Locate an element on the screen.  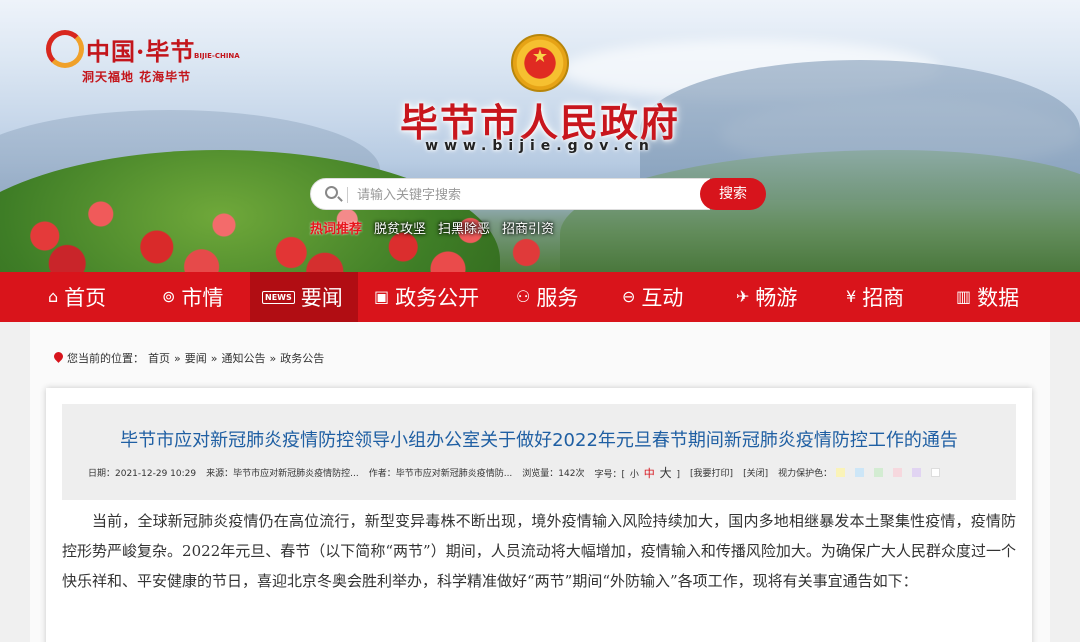
nav-label: 数据 is located at coordinates (998, 298).